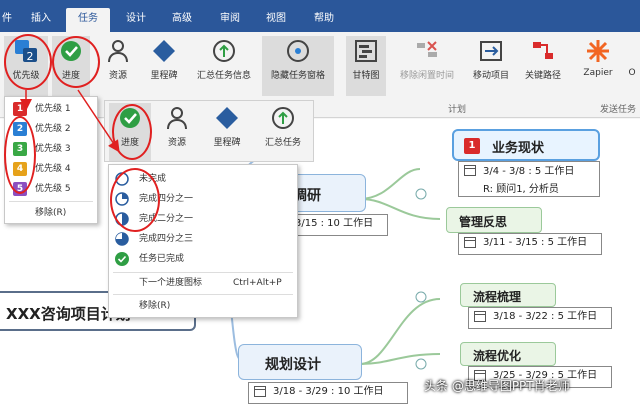  I want to click on annotation-arrows, so click(70, 121).